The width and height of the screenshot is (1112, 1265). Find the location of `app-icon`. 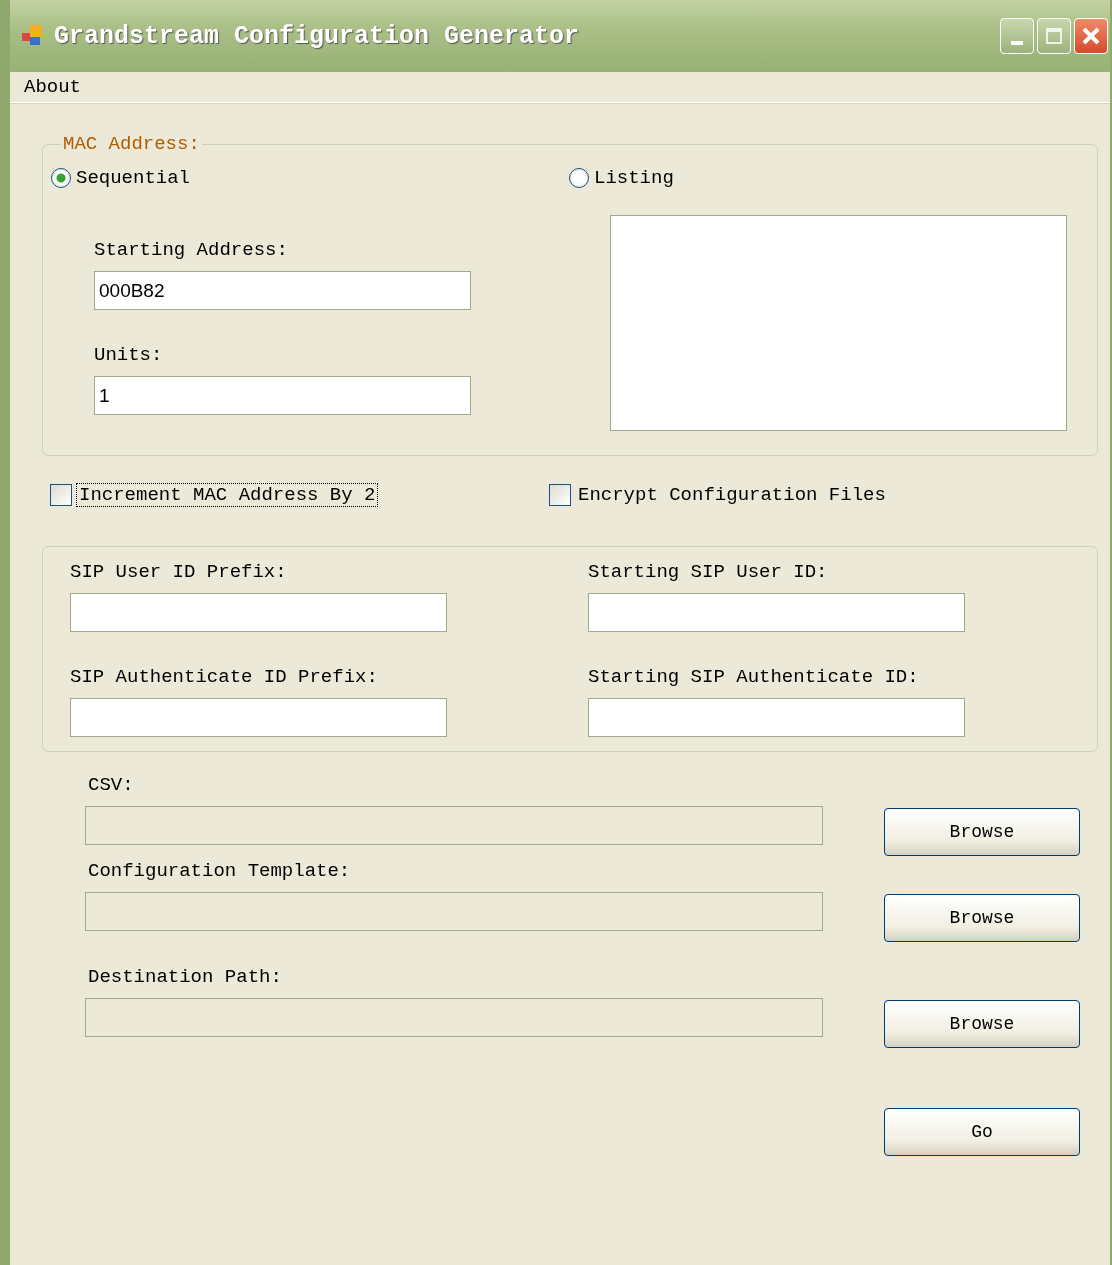

app-icon is located at coordinates (33, 36).